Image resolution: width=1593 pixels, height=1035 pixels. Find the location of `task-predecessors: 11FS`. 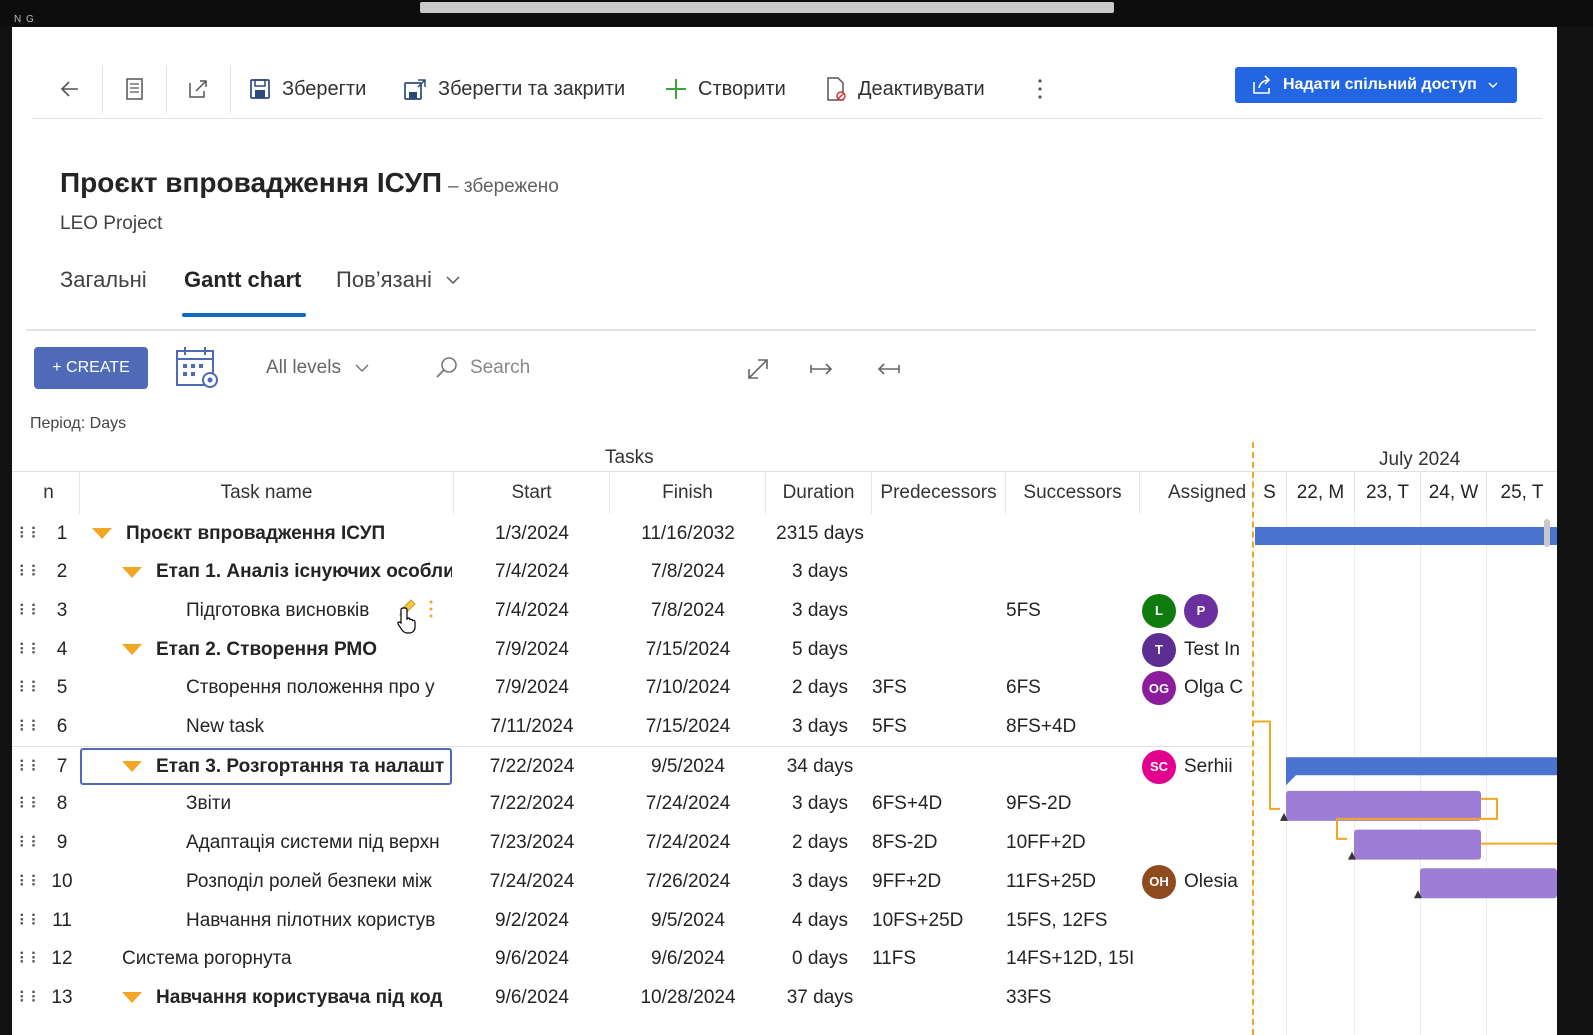

task-predecessors: 11FS is located at coordinates (938, 959).